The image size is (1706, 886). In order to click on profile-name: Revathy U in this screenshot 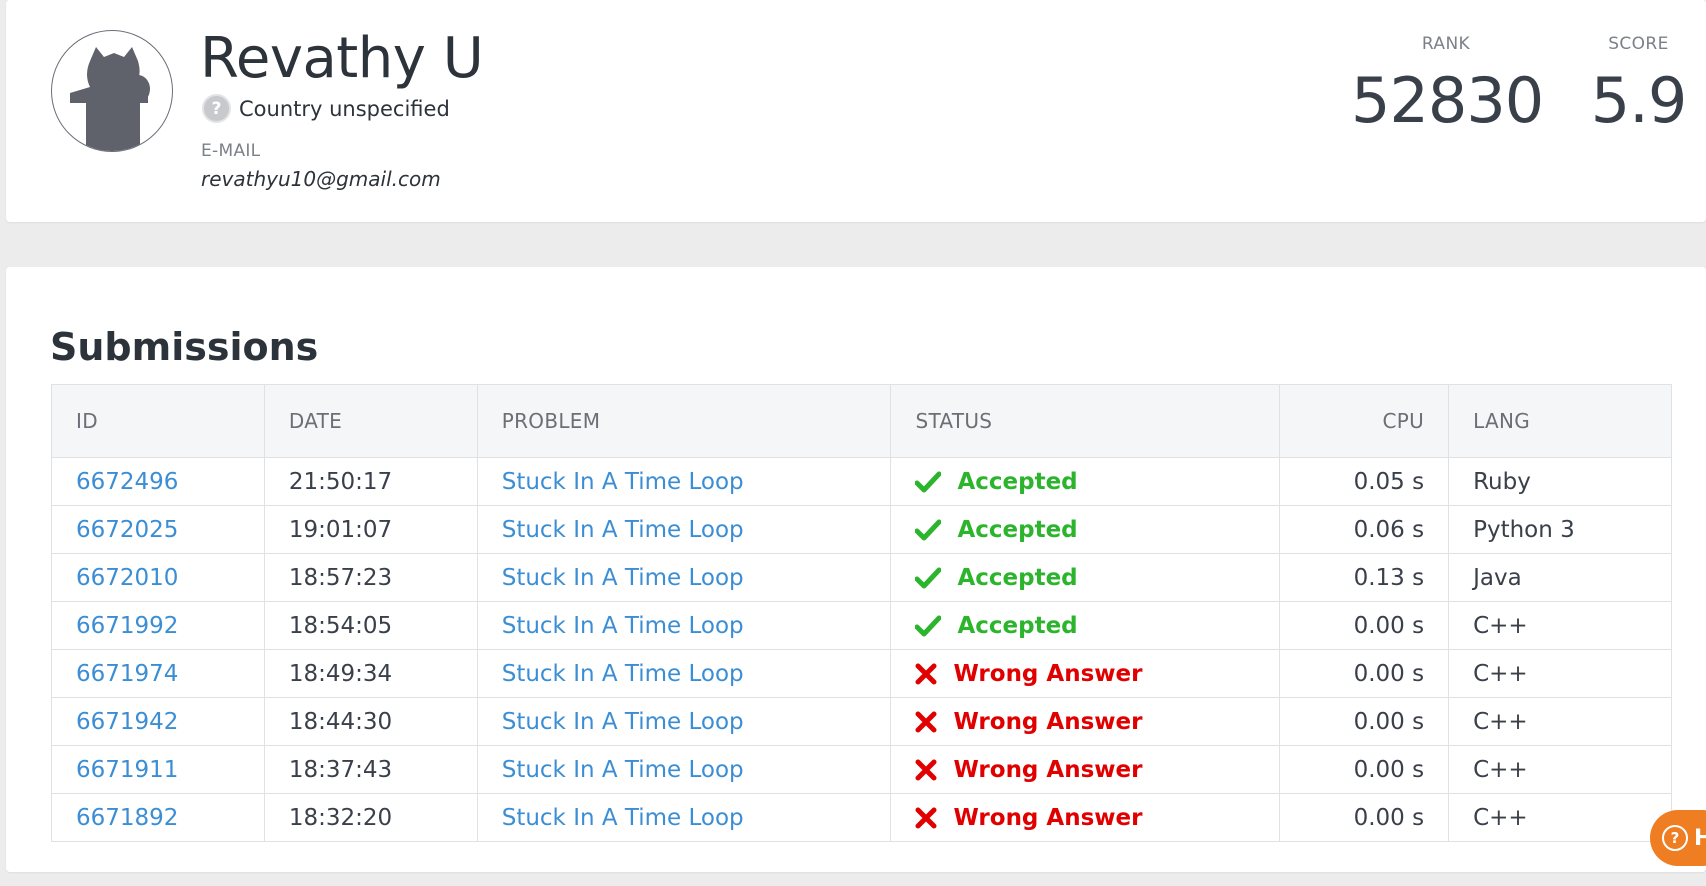, I will do `click(342, 58)`.